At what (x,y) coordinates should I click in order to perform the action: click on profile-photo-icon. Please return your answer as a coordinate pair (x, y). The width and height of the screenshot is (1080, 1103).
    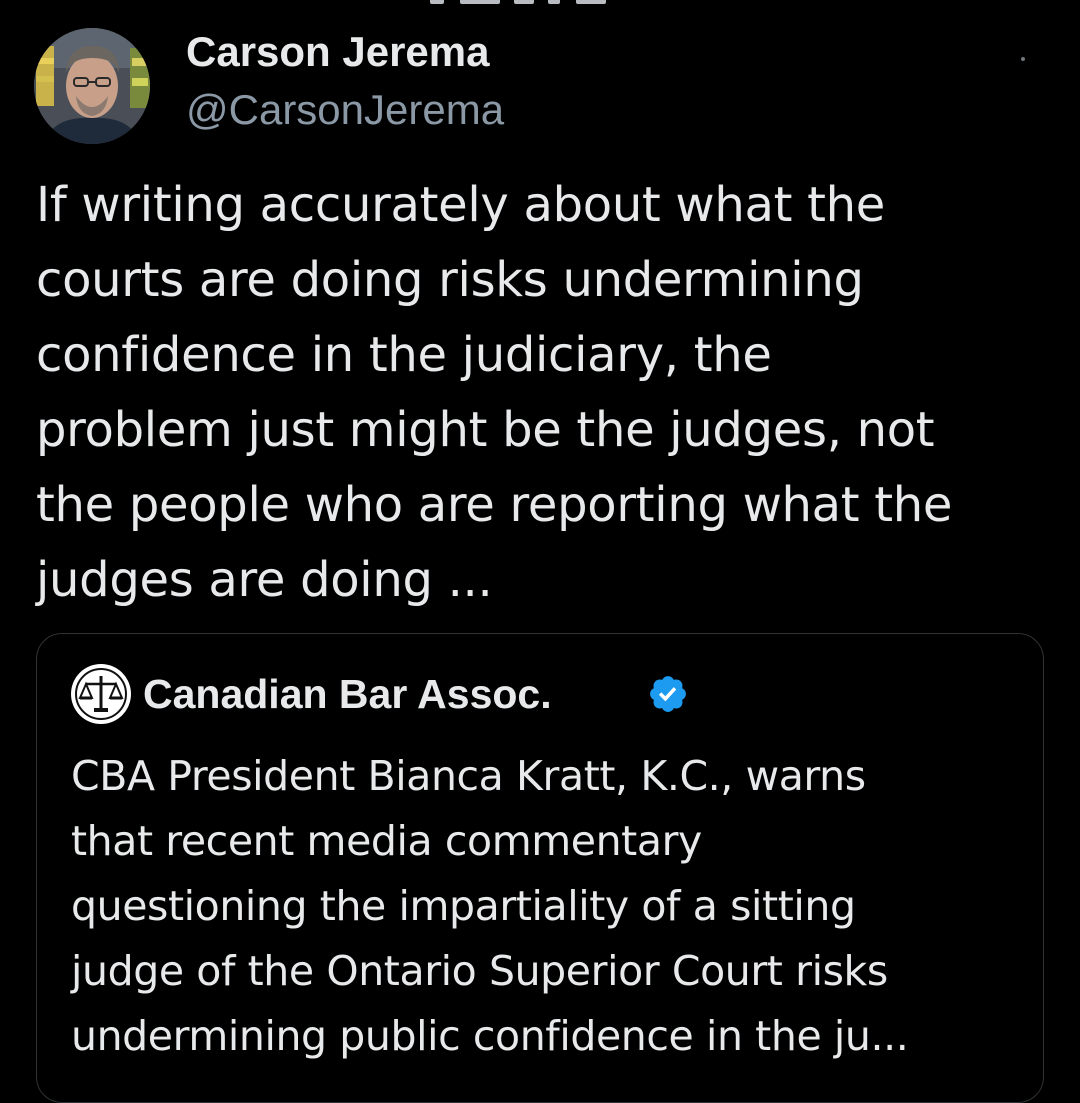
    Looking at the image, I should click on (92, 86).